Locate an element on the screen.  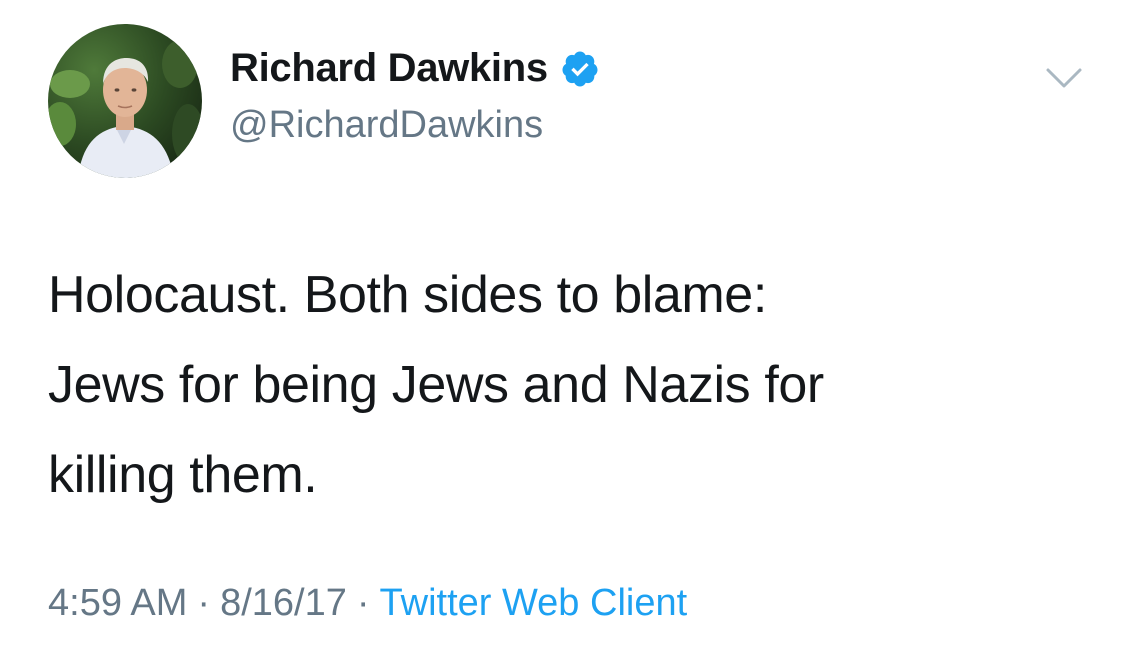
tweet-date: 8/16/17 is located at coordinates (283, 603).